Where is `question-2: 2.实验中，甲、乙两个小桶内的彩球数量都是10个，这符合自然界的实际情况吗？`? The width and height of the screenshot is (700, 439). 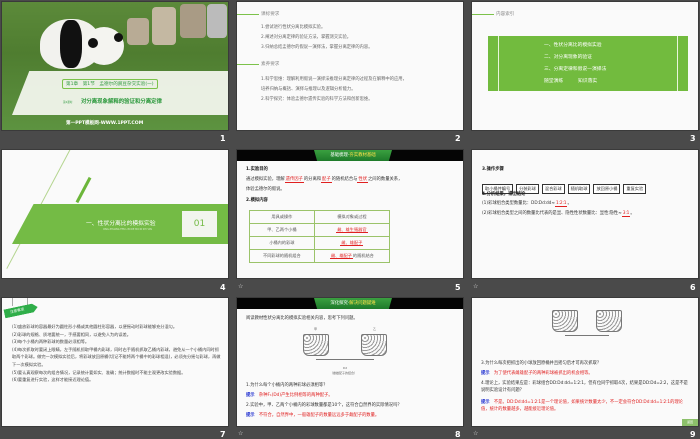
question-2: 2.实验中，甲、乙两个小桶内的彩球数量都是10个，这符合自然界的实际情况吗？ is located at coordinates (324, 405).